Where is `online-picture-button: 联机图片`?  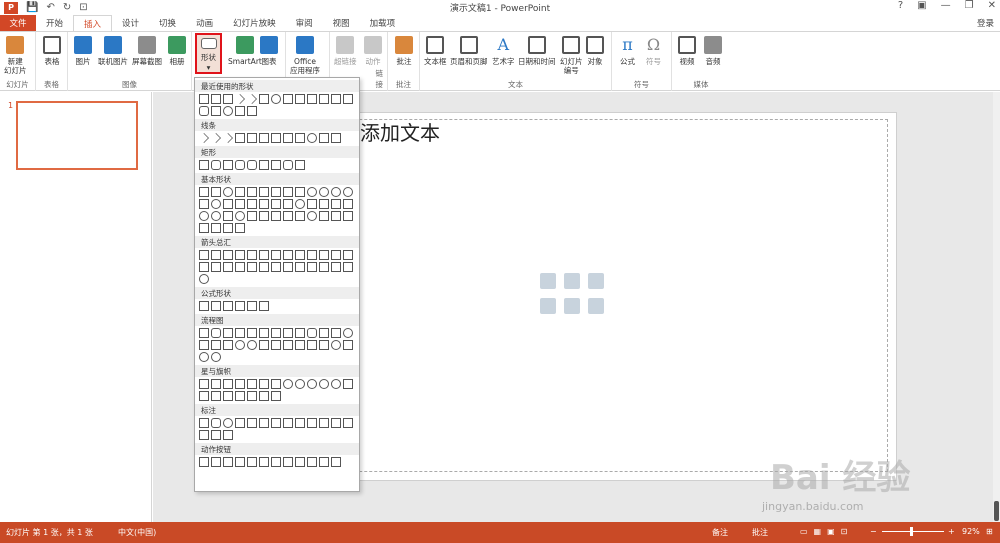 online-picture-button: 联机图片 is located at coordinates (113, 51).